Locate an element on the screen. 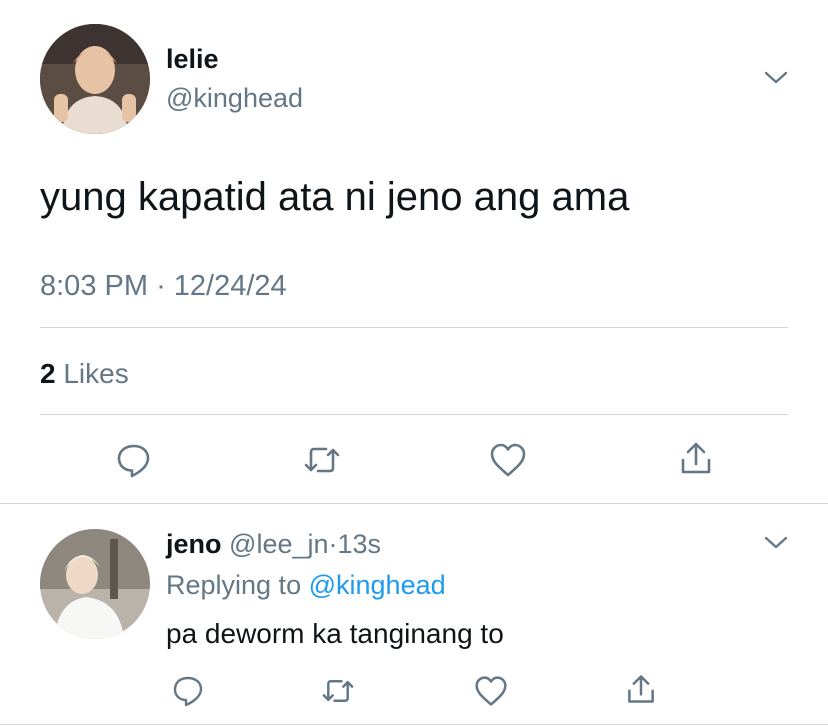 The image size is (828, 727). author-avatar is located at coordinates (95, 79).